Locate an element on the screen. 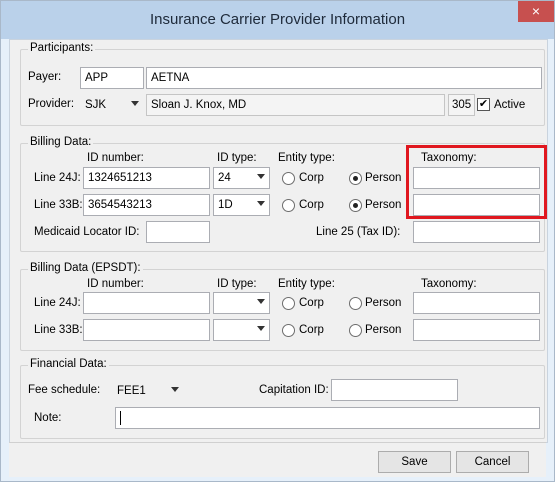 Image resolution: width=555 pixels, height=482 pixels. epsdt-24j-id-number-input is located at coordinates (146, 303).